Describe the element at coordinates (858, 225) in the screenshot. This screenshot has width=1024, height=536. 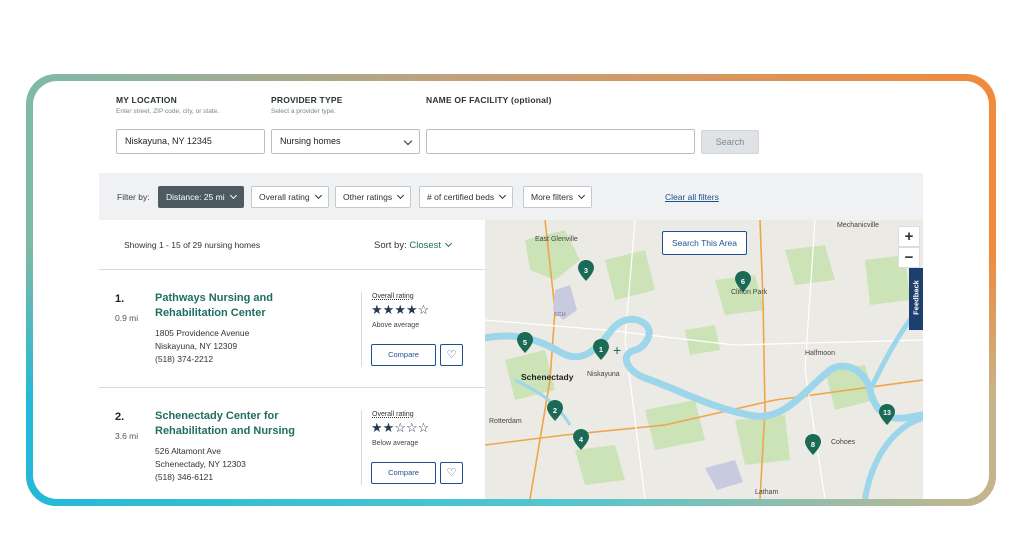
I see `map-place-label: Mechanicville` at that location.